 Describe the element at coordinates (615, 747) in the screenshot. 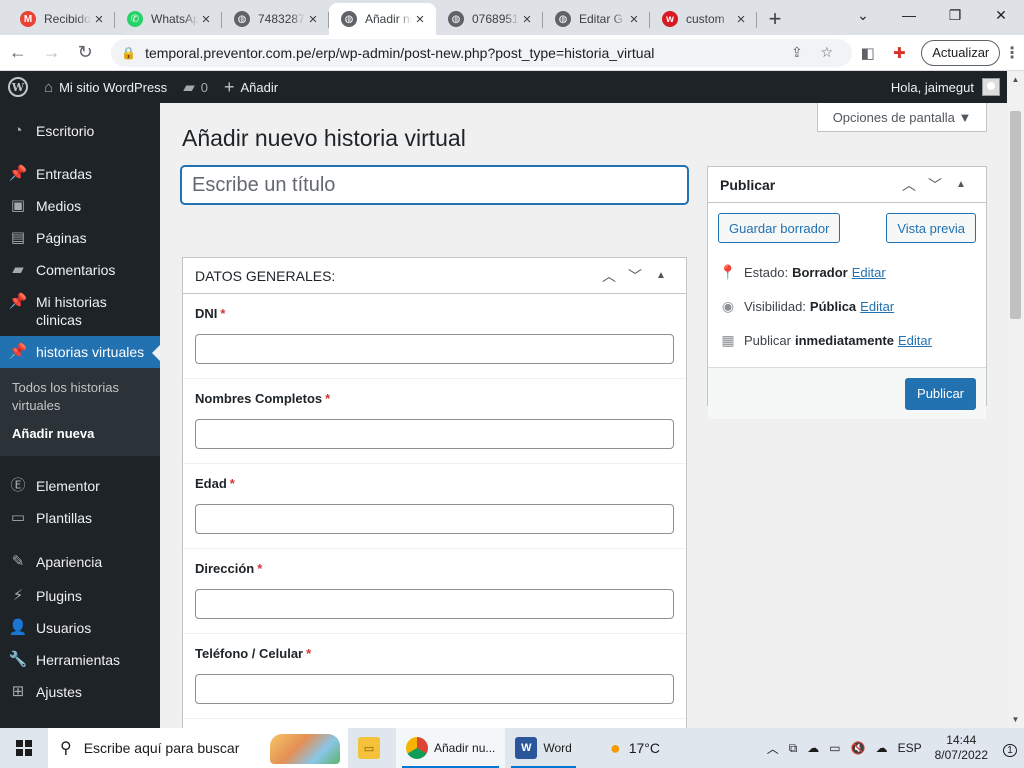

I see `sun-icon: ●` at that location.